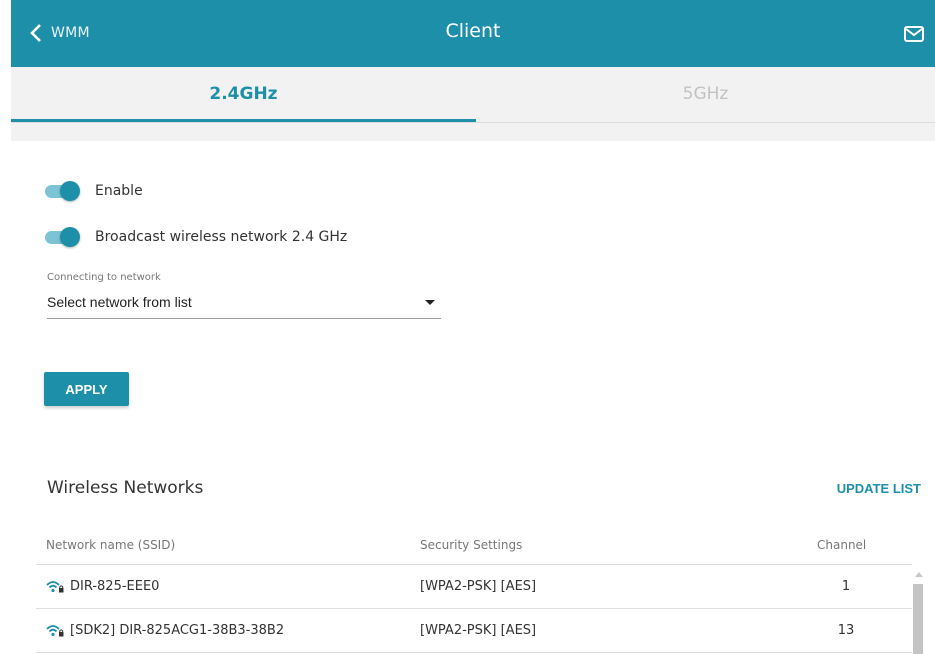  I want to click on band-tabs: 2.4GHz 5GHz, so click(473, 95).